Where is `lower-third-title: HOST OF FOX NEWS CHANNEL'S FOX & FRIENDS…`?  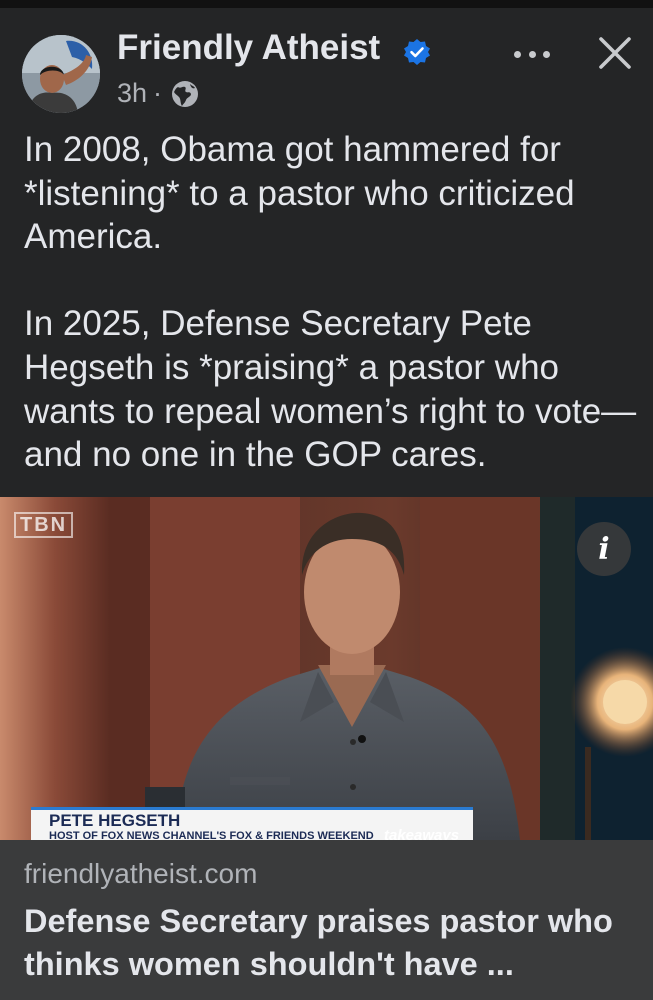
lower-third-title: HOST OF FOX NEWS CHANNEL'S FOX & FRIENDS… is located at coordinates (211, 835).